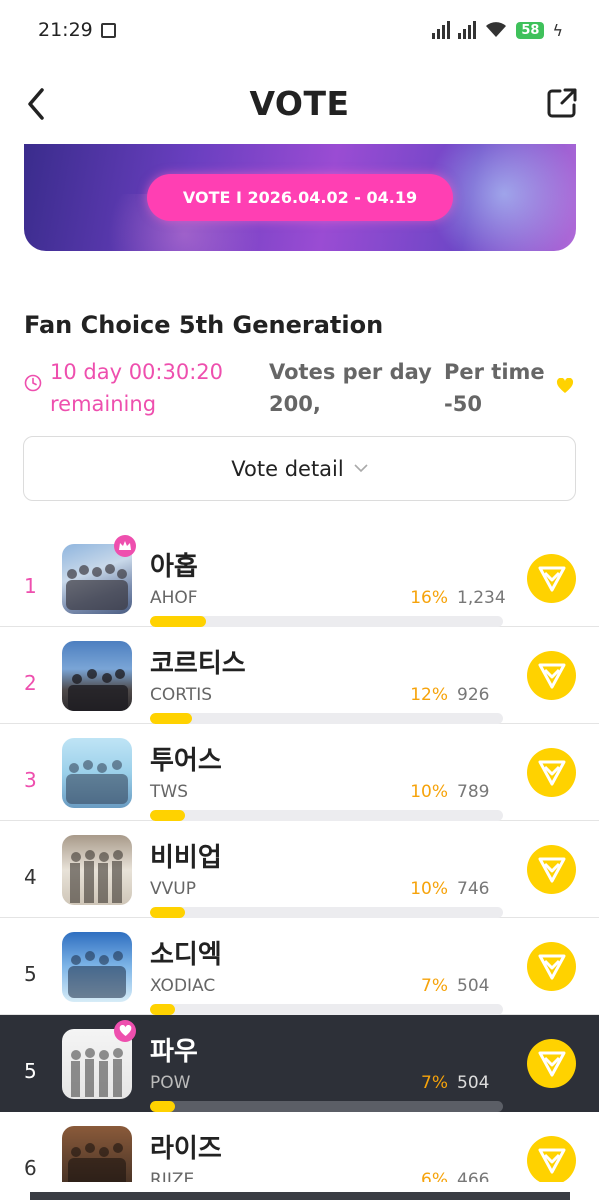  I want to click on artist-name-english: AHOF, so click(174, 598).